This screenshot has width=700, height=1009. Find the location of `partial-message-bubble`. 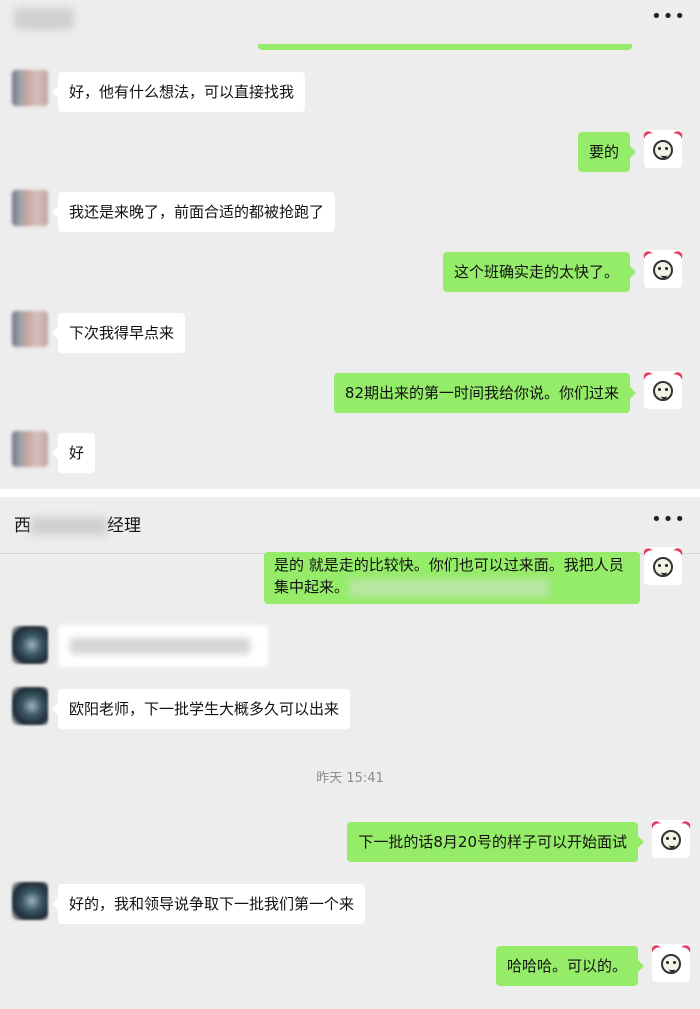

partial-message-bubble is located at coordinates (445, 47).